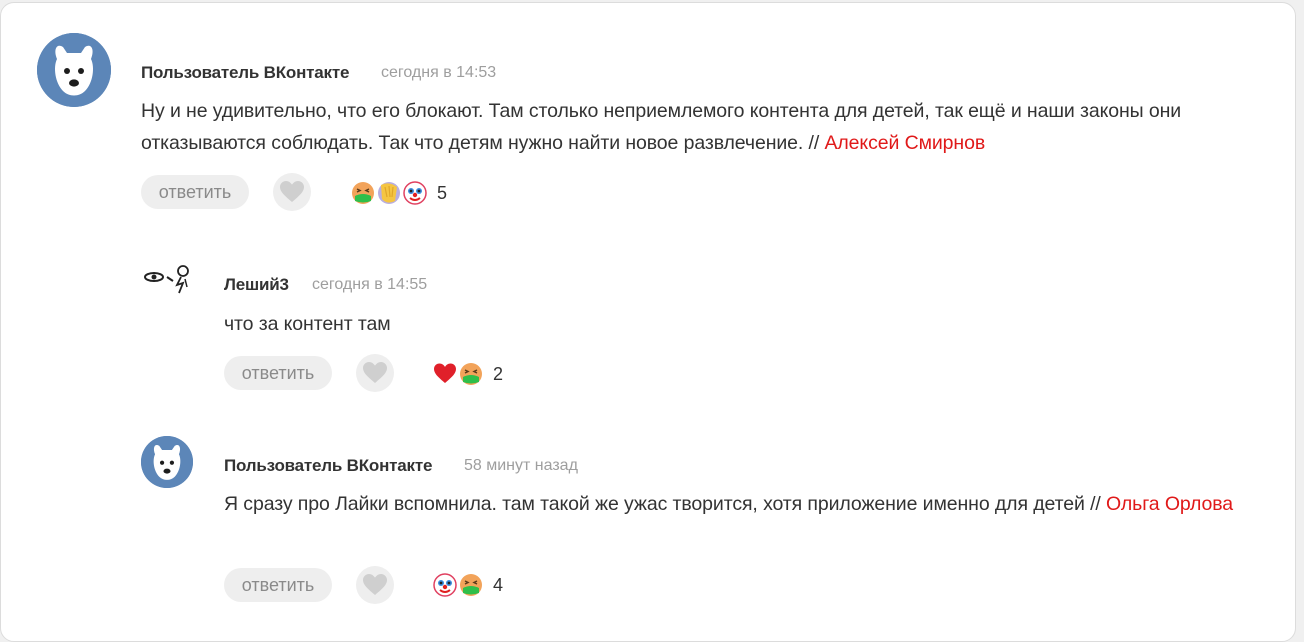 The width and height of the screenshot is (1304, 642). I want to click on facepalm-icon, so click(389, 193).